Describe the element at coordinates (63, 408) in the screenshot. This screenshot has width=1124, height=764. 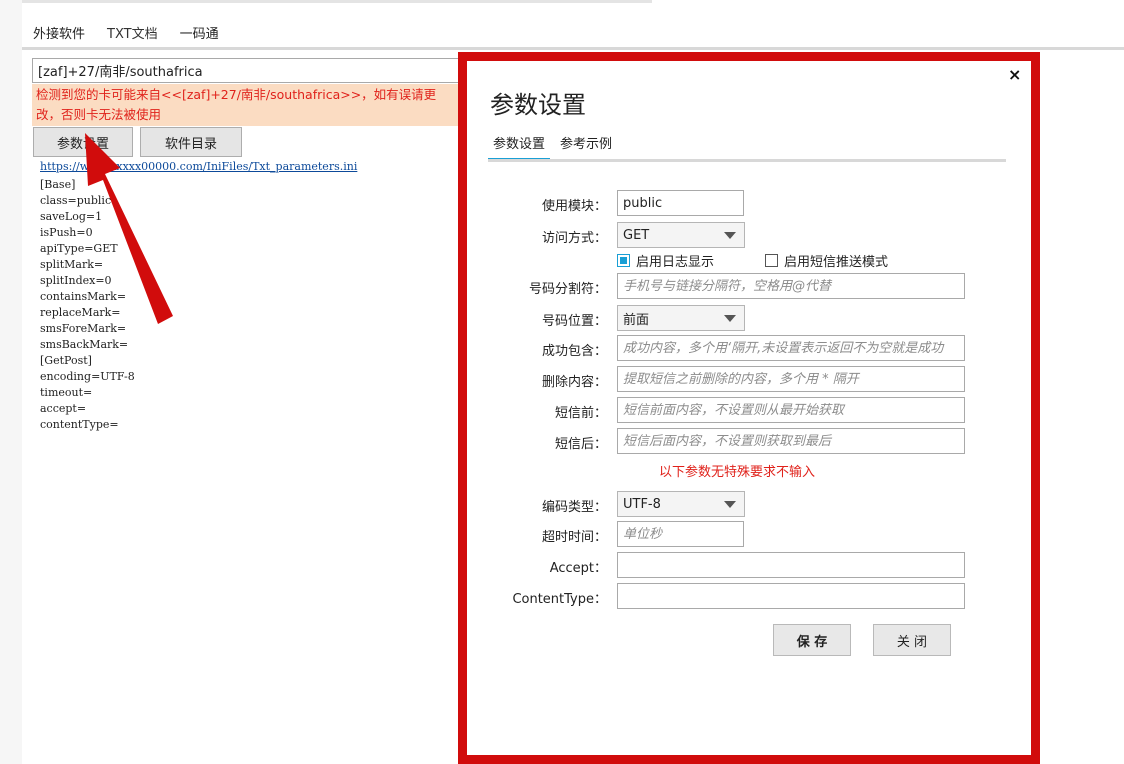
I see `ini-line: accept=` at that location.